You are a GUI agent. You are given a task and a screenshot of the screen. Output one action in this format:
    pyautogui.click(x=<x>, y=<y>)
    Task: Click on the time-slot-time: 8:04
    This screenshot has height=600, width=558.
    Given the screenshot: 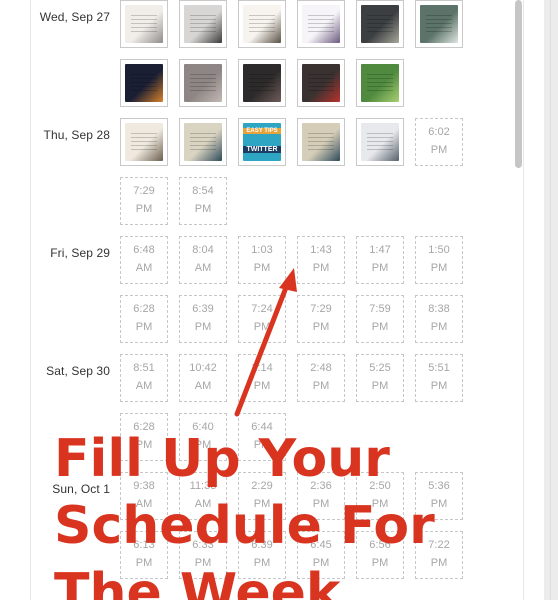 What is the action you would take?
    pyautogui.click(x=203, y=250)
    